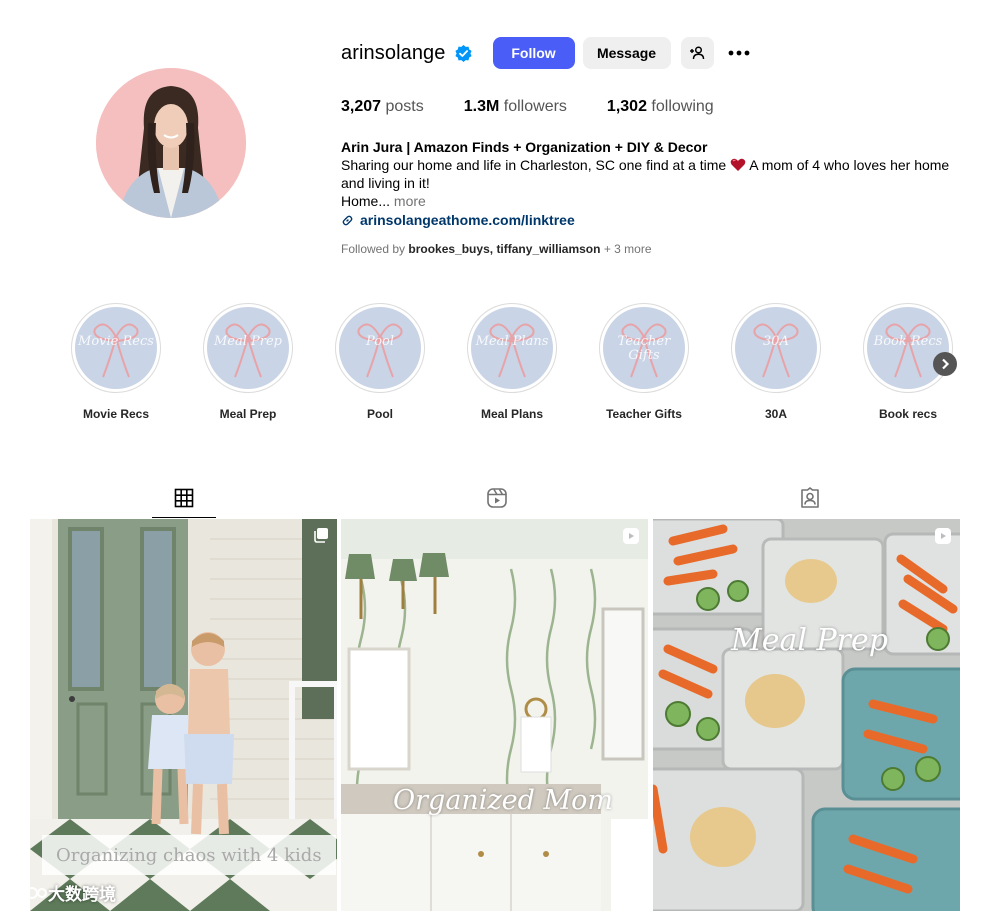 The height and width of the screenshot is (911, 991). I want to click on highlight-cover-text: Pool, so click(380, 341).